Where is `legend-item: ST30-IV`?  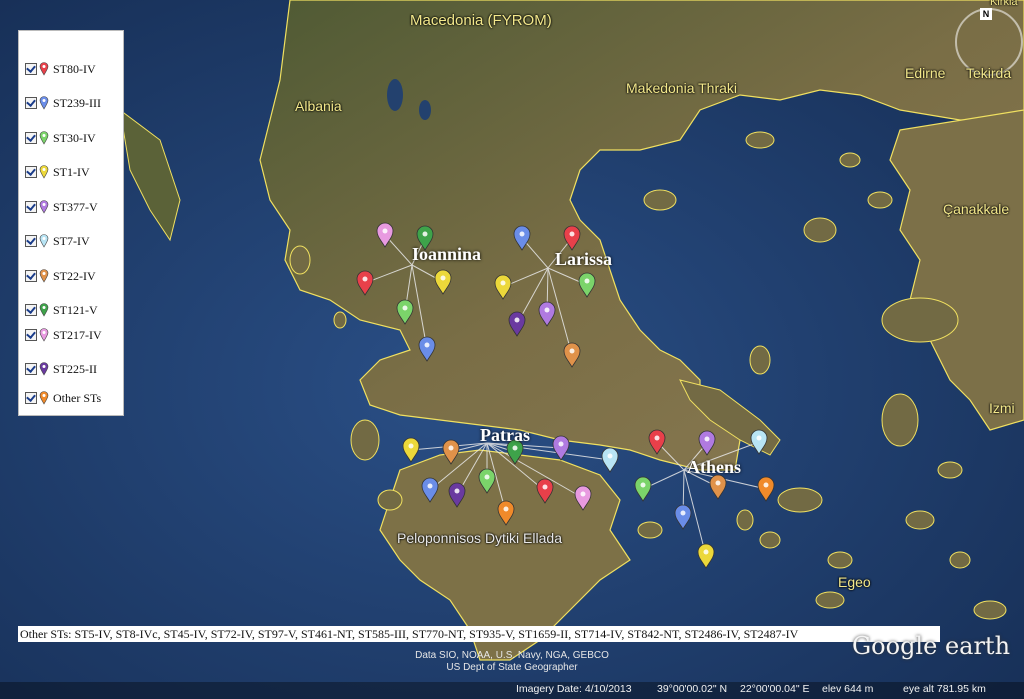
legend-item: ST30-IV is located at coordinates (60, 138).